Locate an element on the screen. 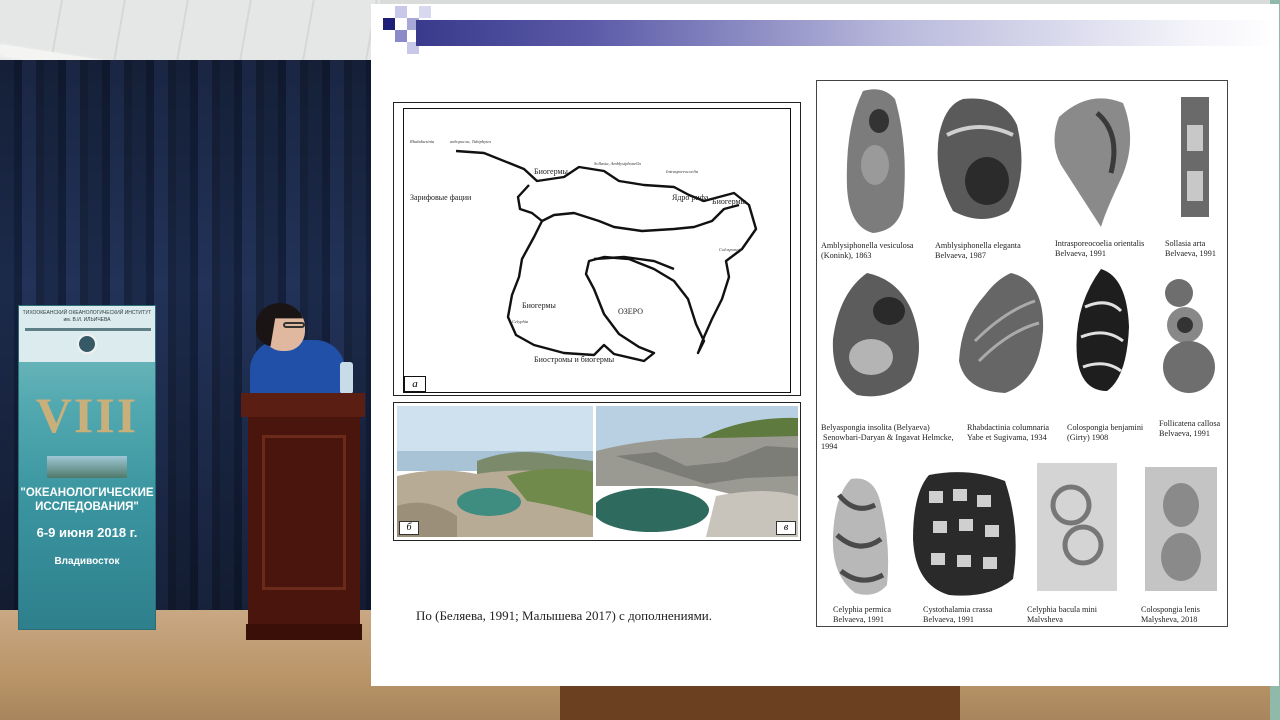 This screenshot has width=1280, height=720. banner-divider is located at coordinates (88, 329).